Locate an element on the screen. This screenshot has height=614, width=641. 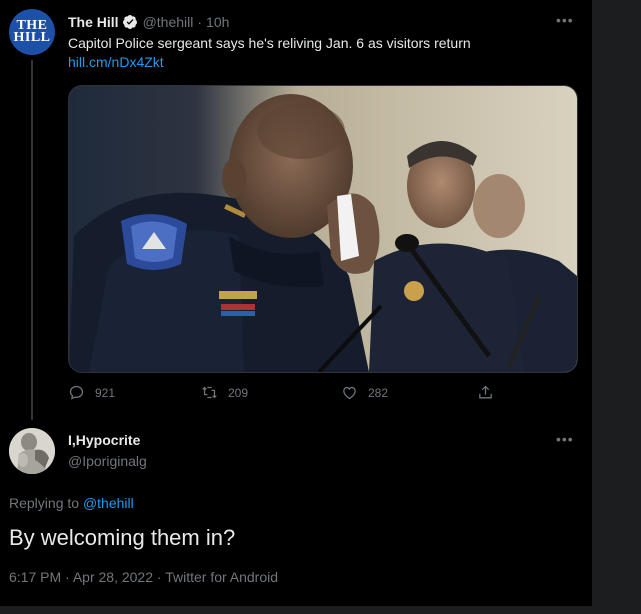
right-margin is located at coordinates (616, 307).